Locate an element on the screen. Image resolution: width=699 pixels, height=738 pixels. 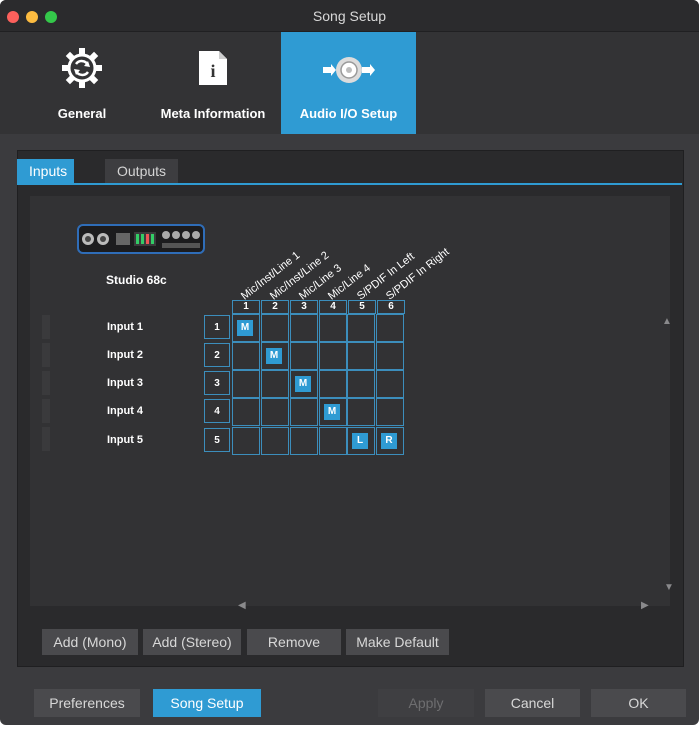
add-mono-button: Add (Mono) is located at coordinates (90, 642).